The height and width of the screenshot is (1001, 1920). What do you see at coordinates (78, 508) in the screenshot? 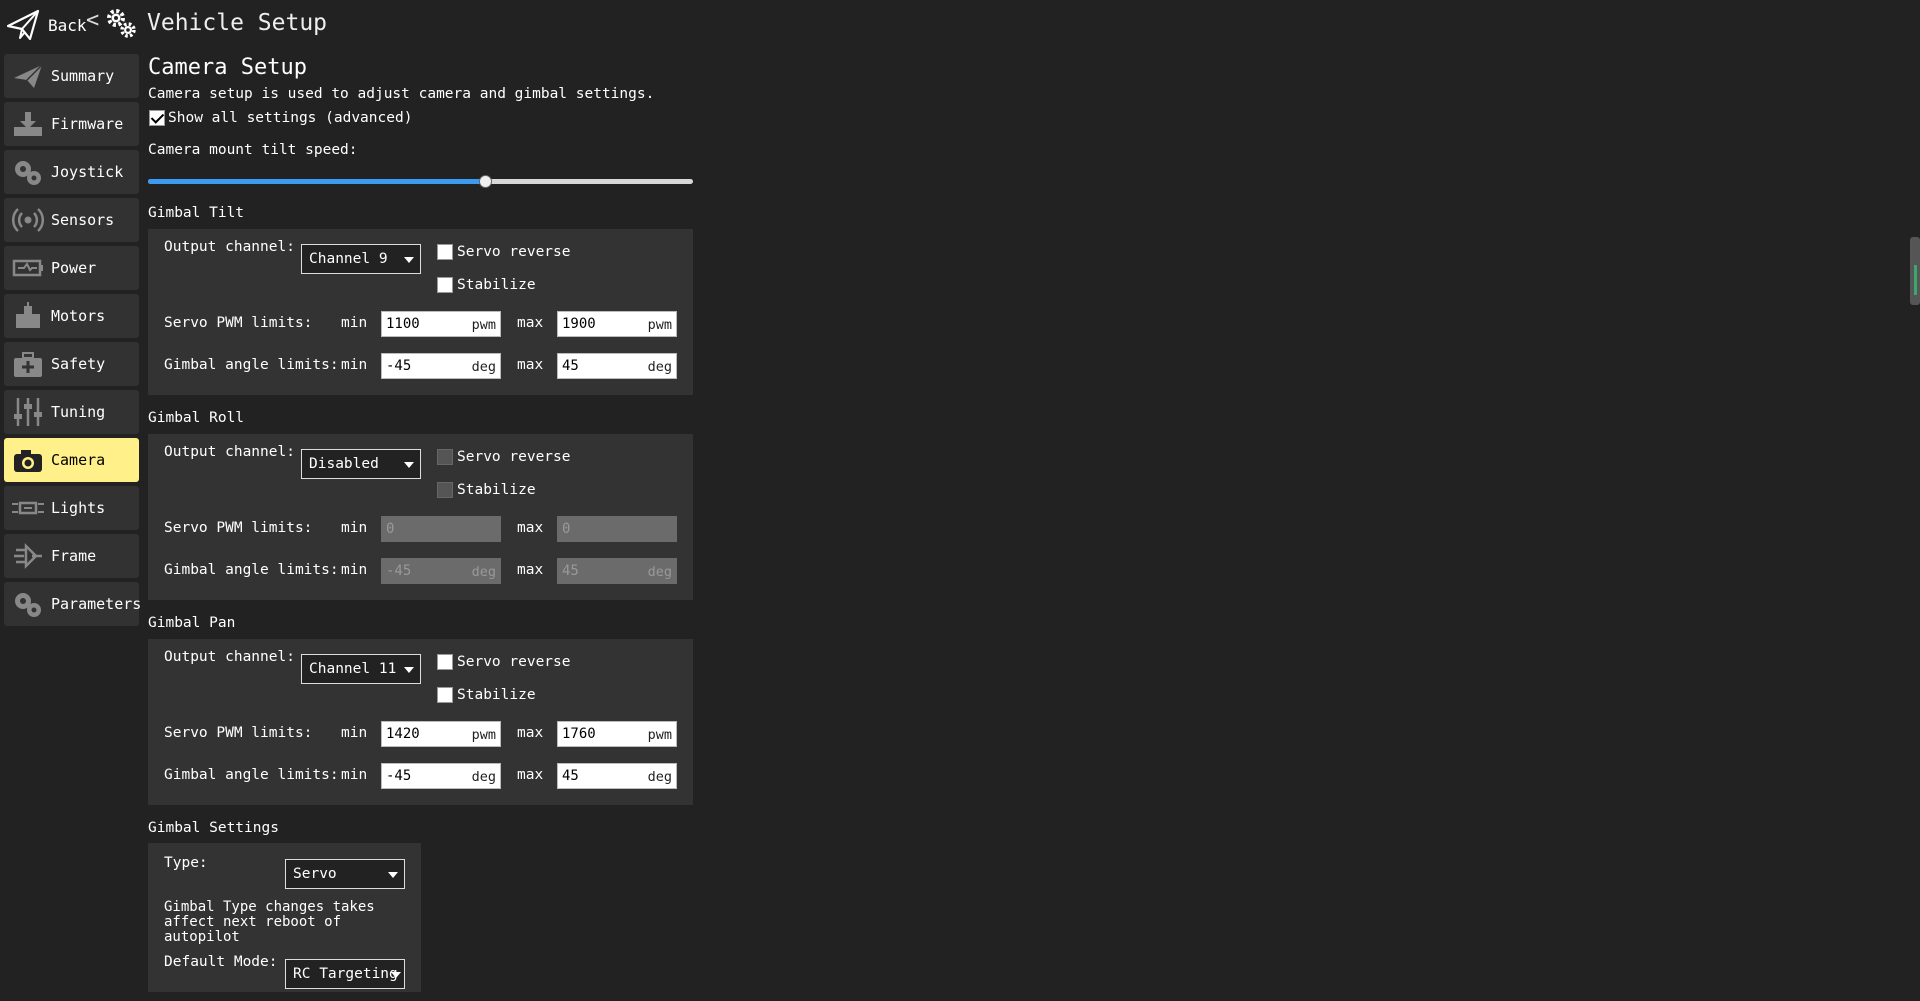
I see `sidebar-item-label: Lights` at bounding box center [78, 508].